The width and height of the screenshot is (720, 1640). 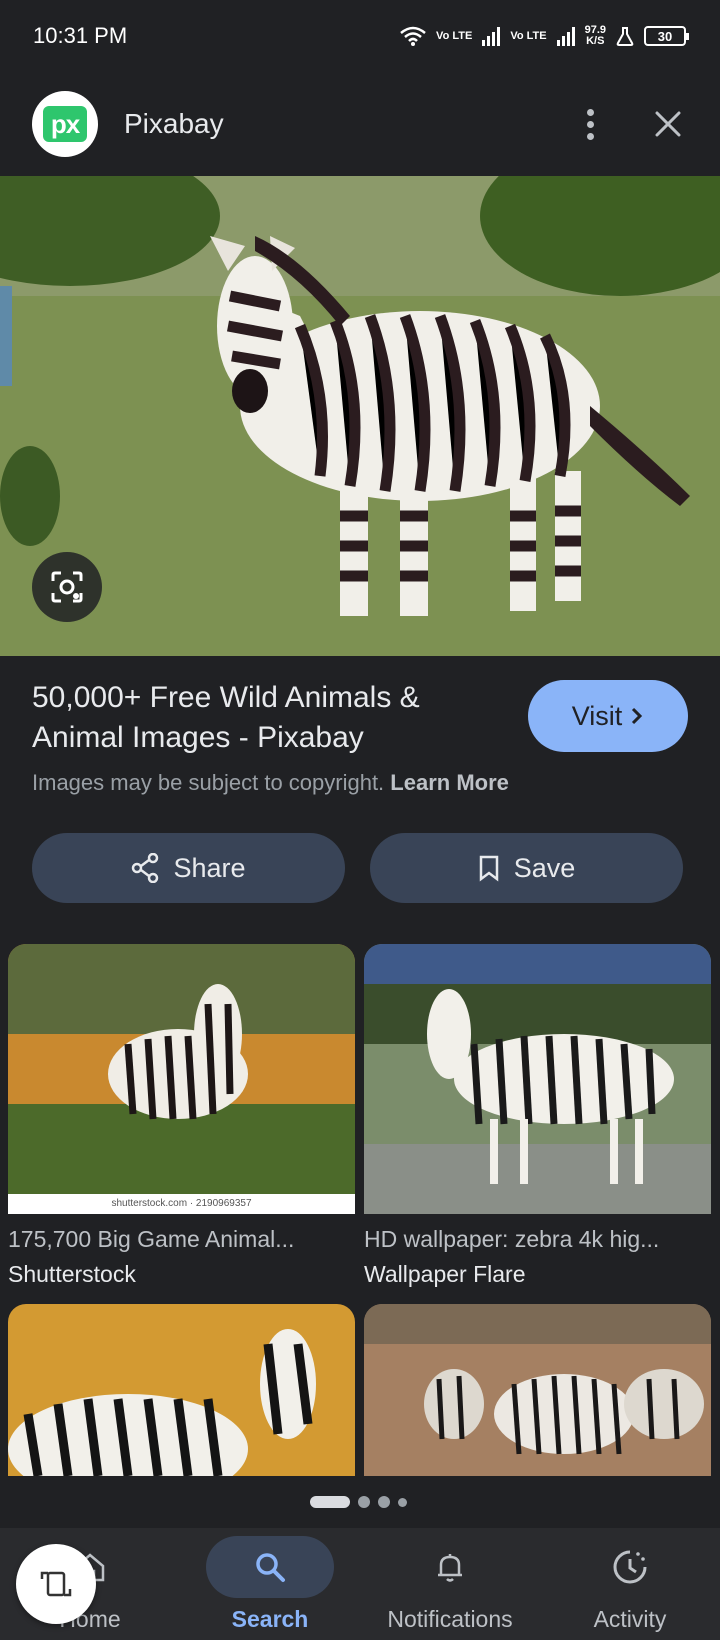 I want to click on viewer-header: px Pixabay, so click(x=360, y=124).